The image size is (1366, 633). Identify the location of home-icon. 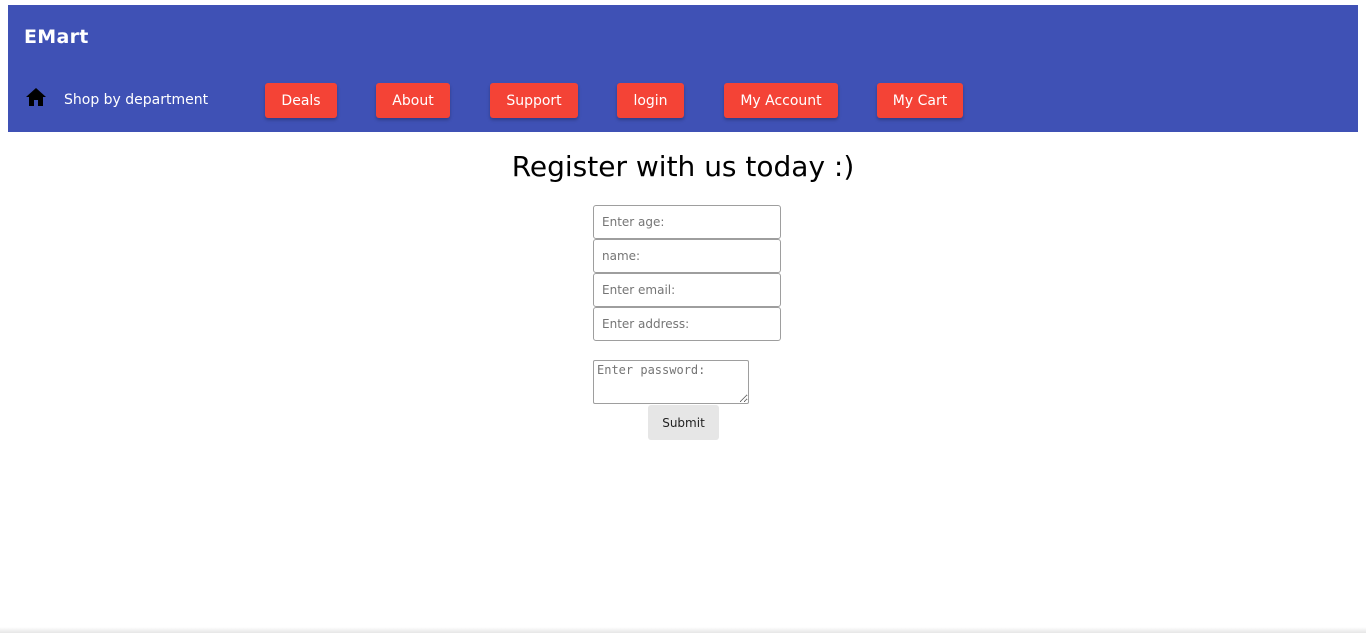
(36, 97).